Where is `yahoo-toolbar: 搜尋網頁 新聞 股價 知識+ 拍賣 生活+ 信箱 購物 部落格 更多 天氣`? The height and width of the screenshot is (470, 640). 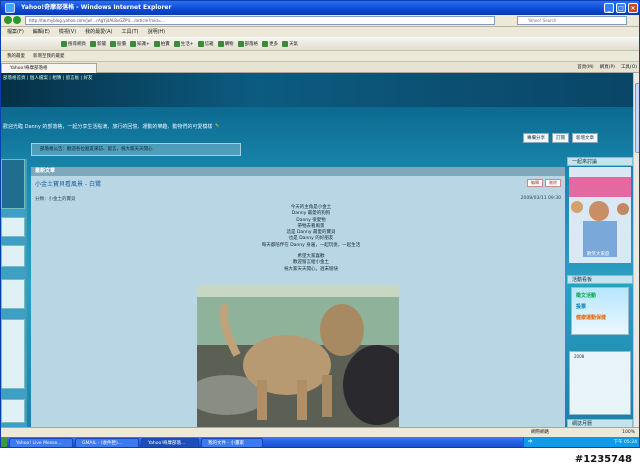
yahoo-toolbar: 搜尋網頁 新聞 股價 知識+ 拍賣 生活+ 信箱 購物 部落格 更多 天氣 is located at coordinates (320, 44).